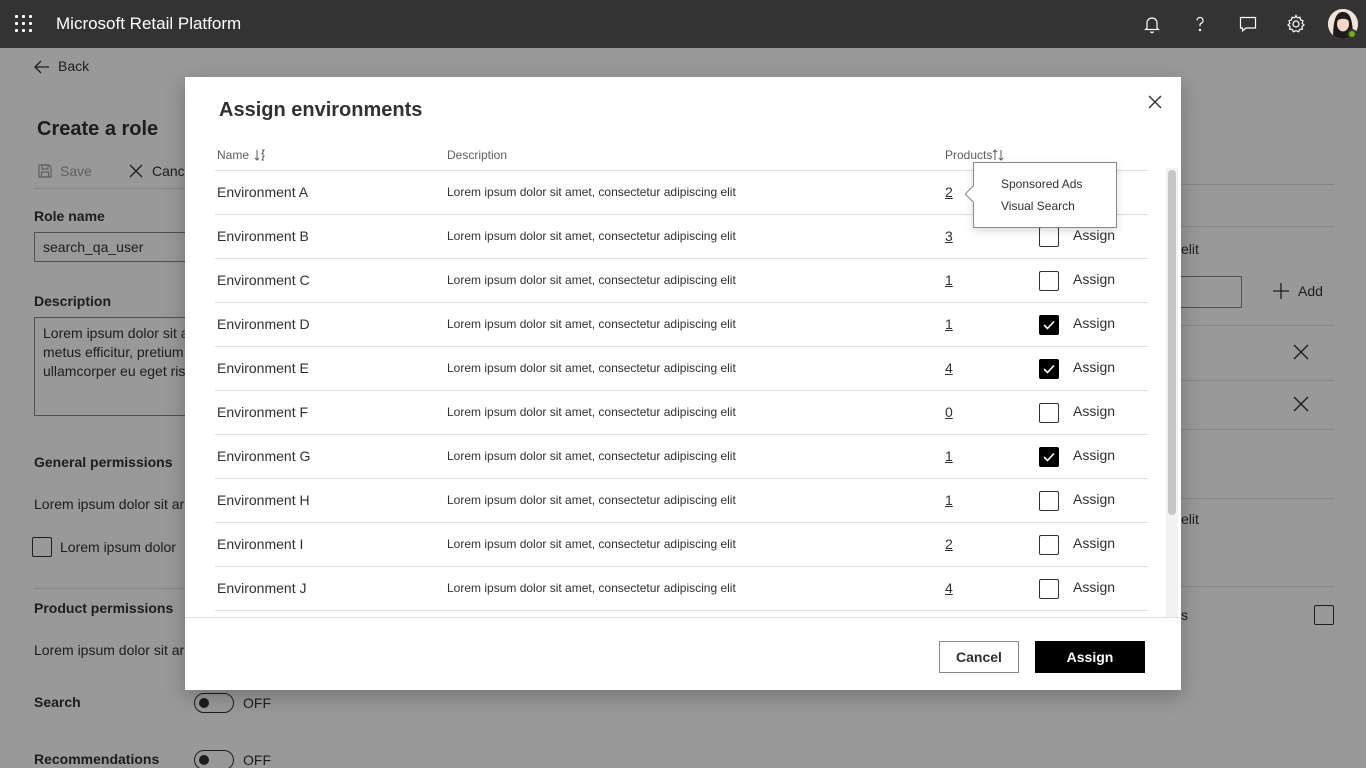 Image resolution: width=1366 pixels, height=768 pixels. I want to click on settings-gear-icon, so click(1296, 24).